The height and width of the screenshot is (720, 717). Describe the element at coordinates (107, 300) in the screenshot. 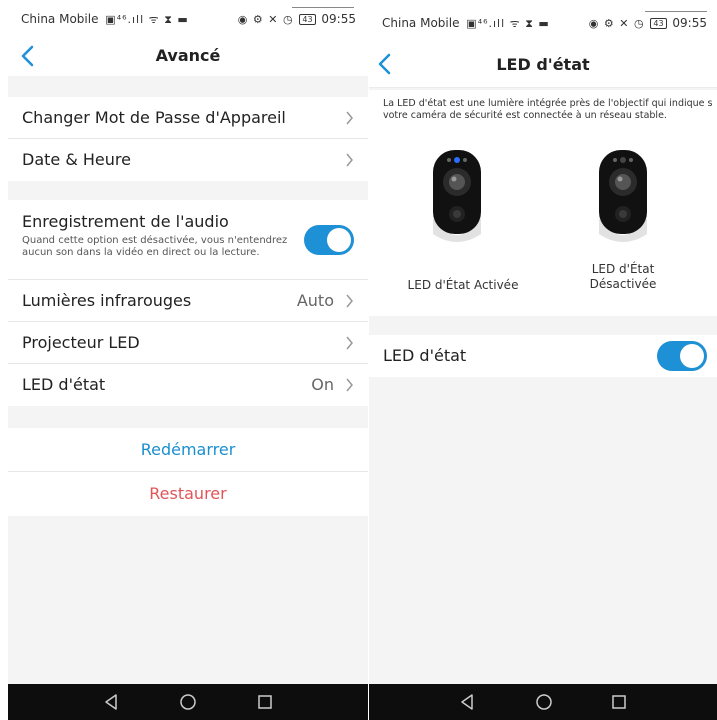

I see `row-label: Lumières infrarouges` at that location.